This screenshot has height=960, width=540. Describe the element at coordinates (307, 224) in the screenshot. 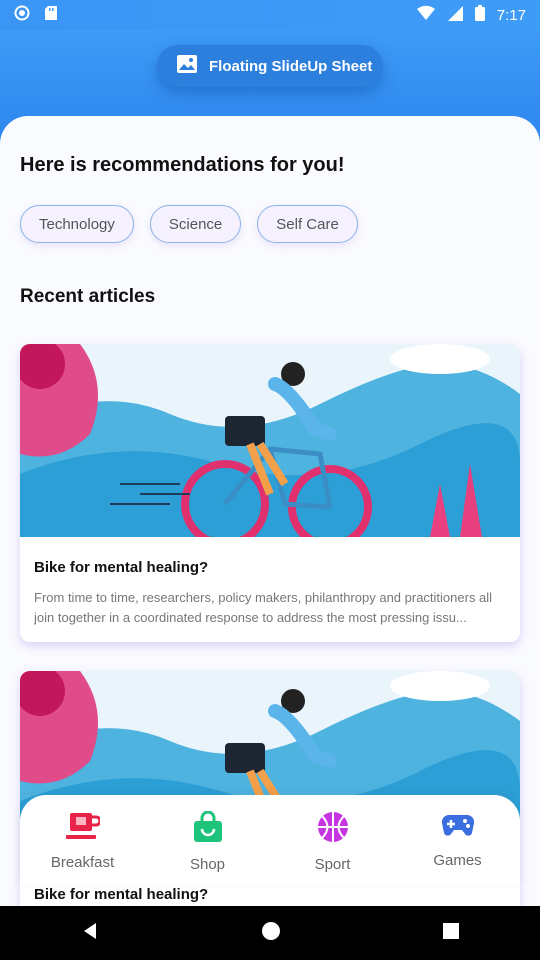

I see `chip-self-care: Self Care` at that location.